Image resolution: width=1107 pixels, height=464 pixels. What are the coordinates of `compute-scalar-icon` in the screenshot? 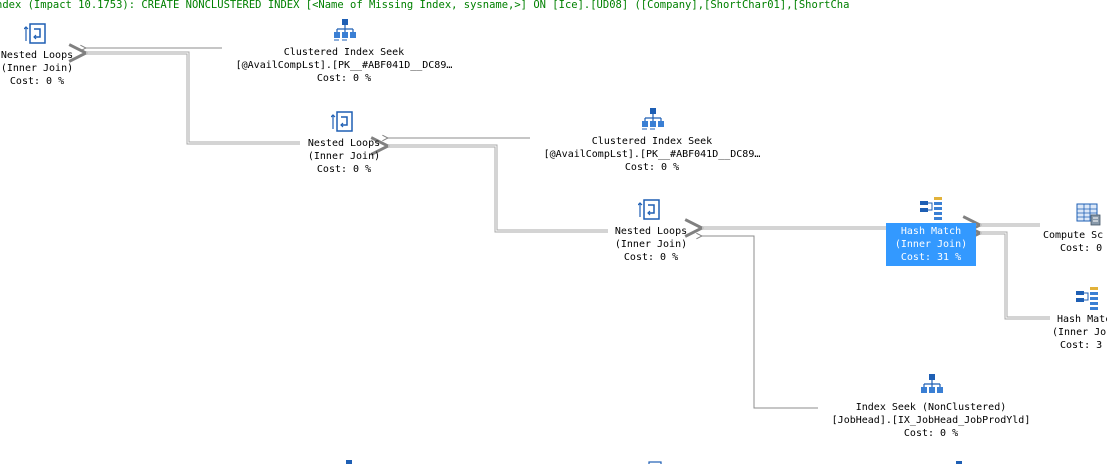 It's located at (1088, 214).